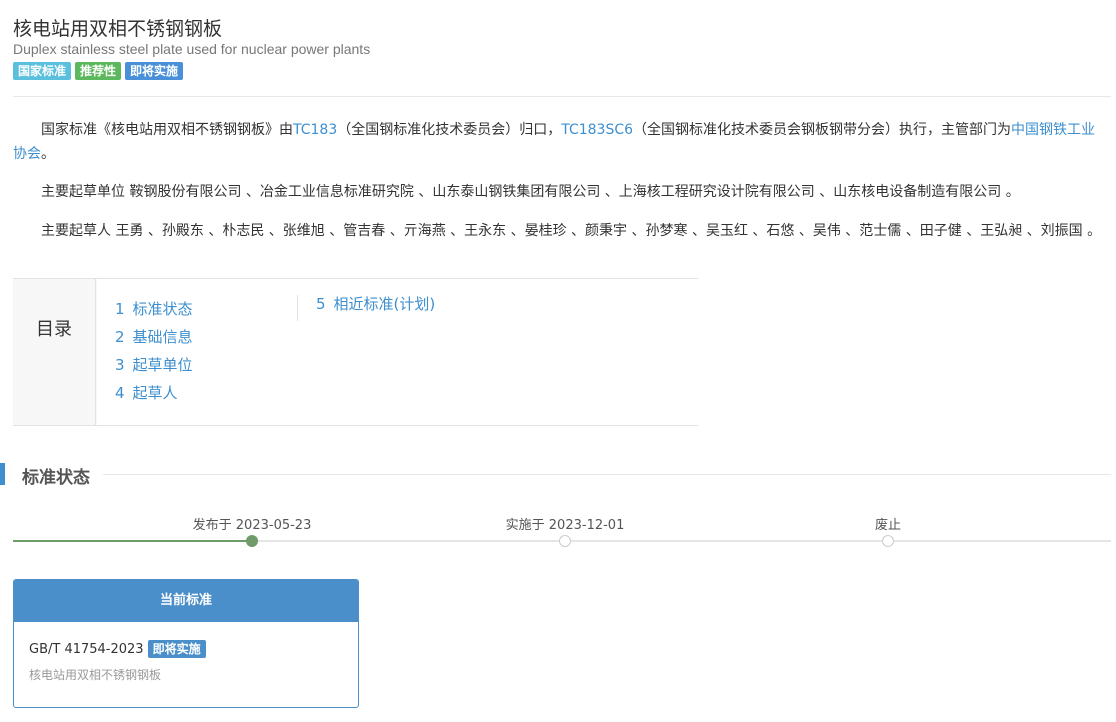  What do you see at coordinates (162, 309) in the screenshot?
I see `toc-item-label: 标准状态` at bounding box center [162, 309].